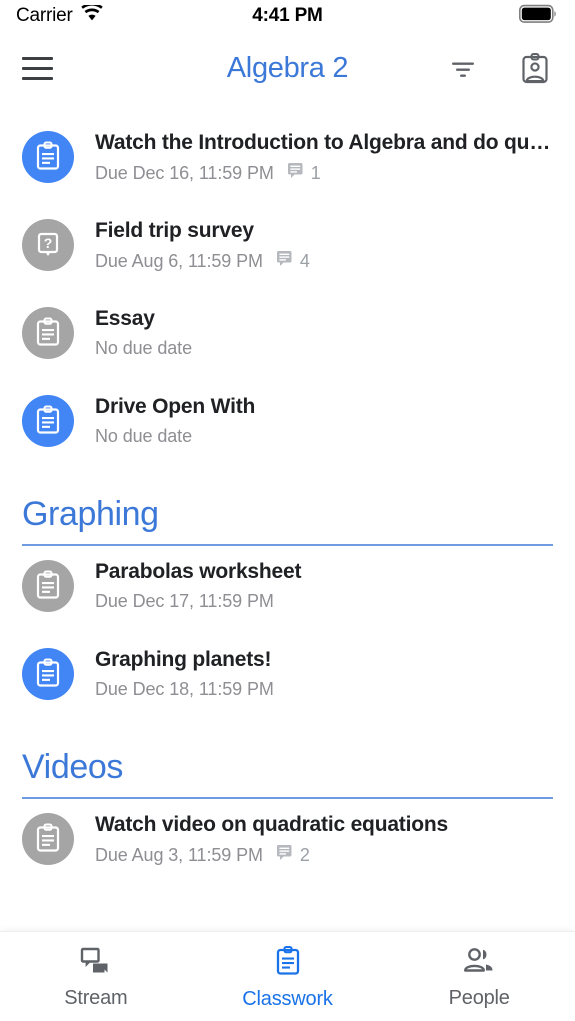 This screenshot has width=575, height=1021. Describe the element at coordinates (324, 689) in the screenshot. I see `list-item-subtitle: Due Dec 18, 11:59 PM` at that location.